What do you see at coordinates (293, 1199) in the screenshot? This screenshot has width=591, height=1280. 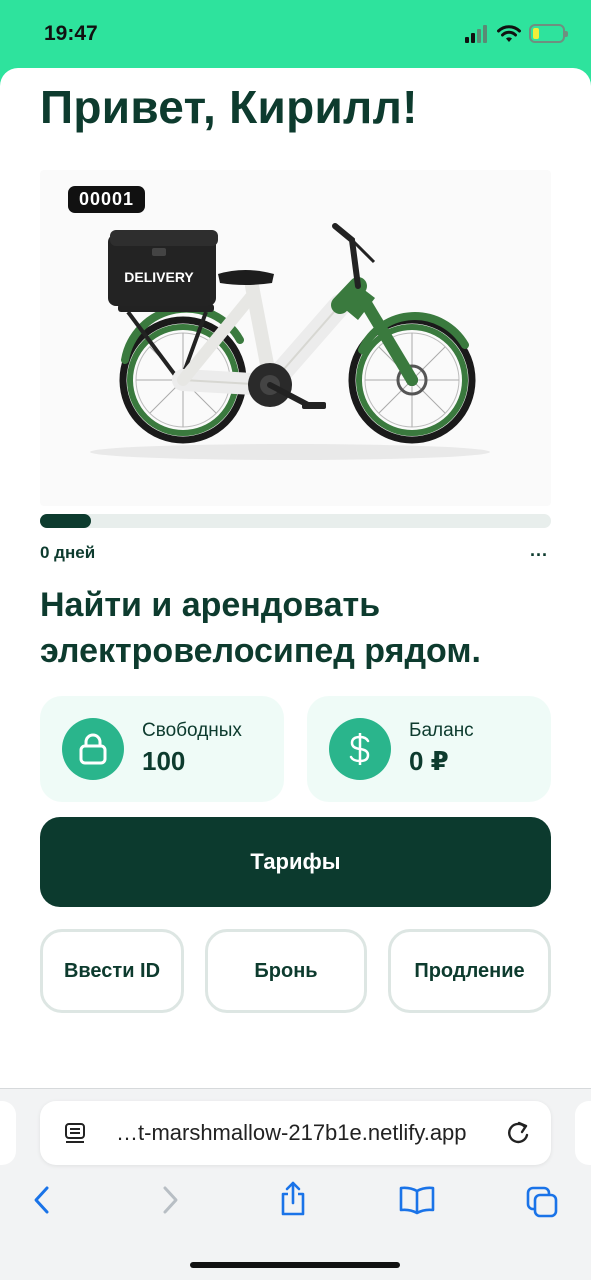 I see `share-icon` at bounding box center [293, 1199].